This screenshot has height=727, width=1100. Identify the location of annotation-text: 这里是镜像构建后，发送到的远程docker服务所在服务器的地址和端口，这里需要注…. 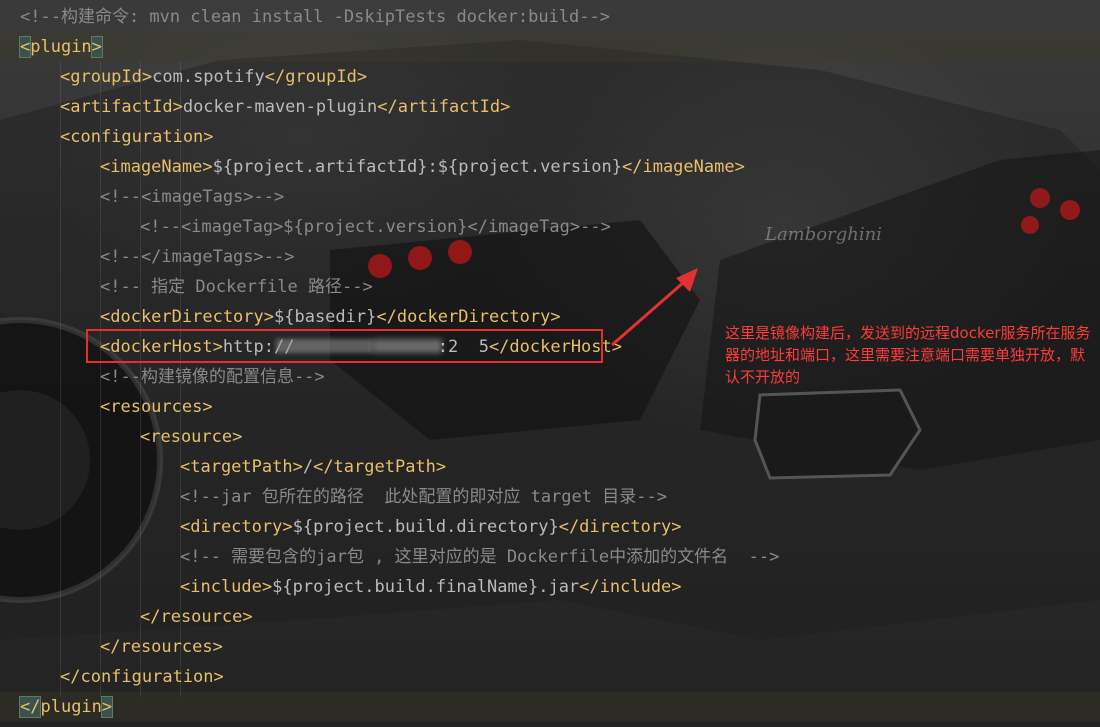
(908, 355).